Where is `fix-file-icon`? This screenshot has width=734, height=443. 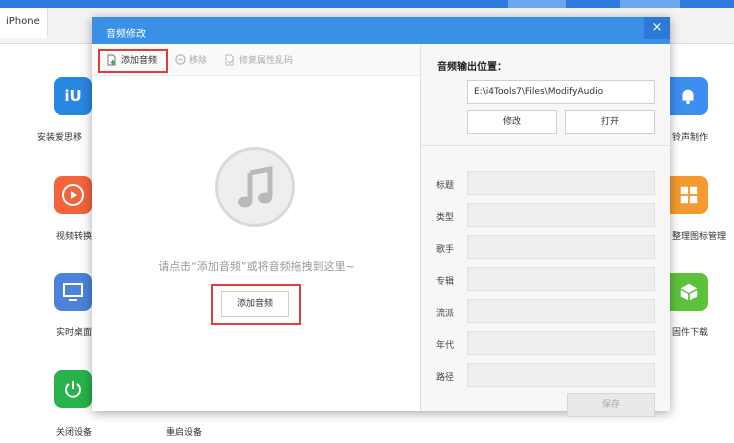
fix-file-icon is located at coordinates (230, 59).